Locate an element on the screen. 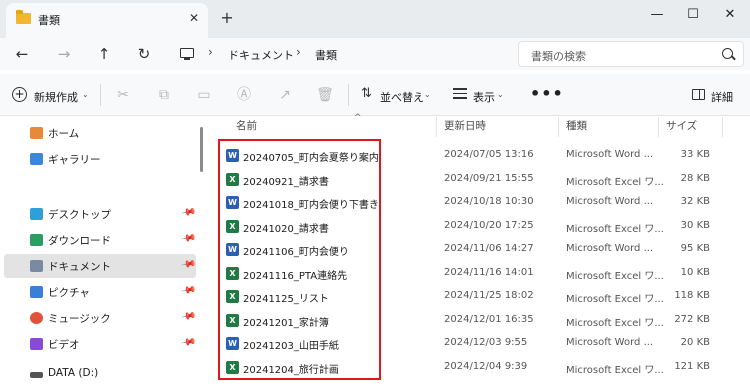 The width and height of the screenshot is (750, 391). sidebar-item-music: ミュージック 📌 is located at coordinates (100, 318).